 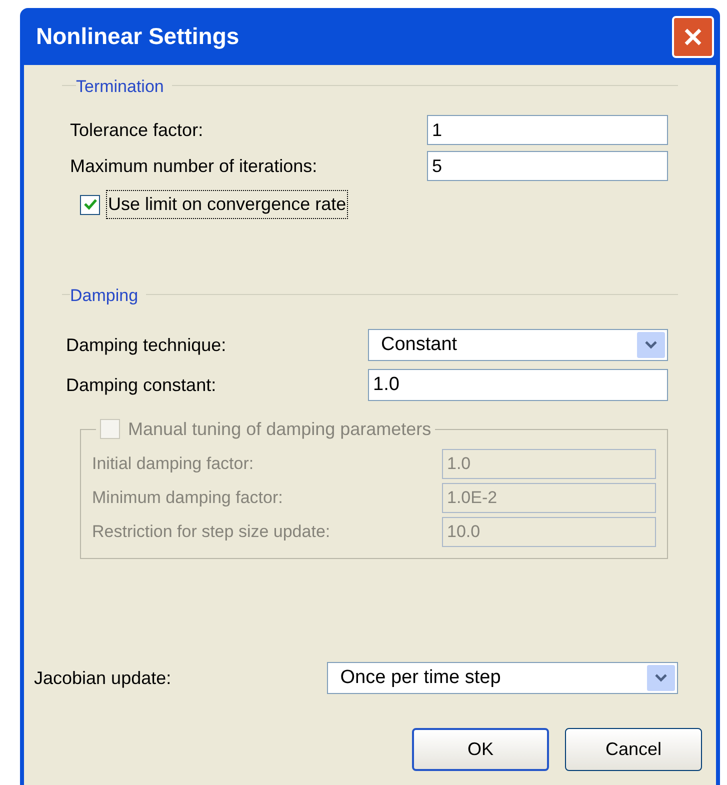 I want to click on close-button, so click(x=693, y=37).